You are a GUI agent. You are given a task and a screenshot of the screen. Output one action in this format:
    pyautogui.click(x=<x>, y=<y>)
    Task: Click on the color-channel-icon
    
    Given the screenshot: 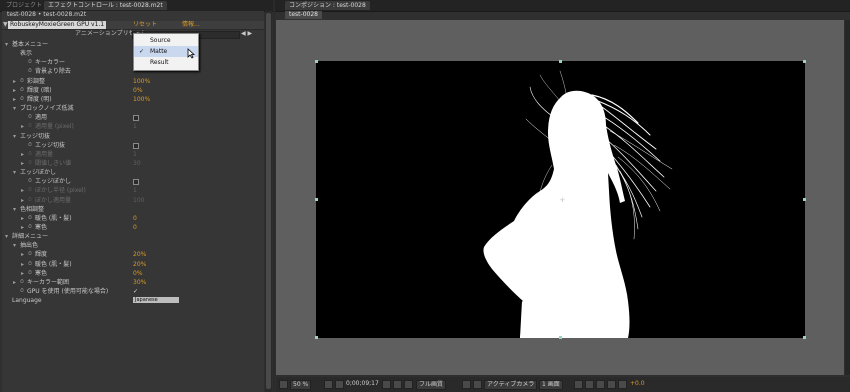 What is the action you would take?
    pyautogui.click(x=408, y=384)
    